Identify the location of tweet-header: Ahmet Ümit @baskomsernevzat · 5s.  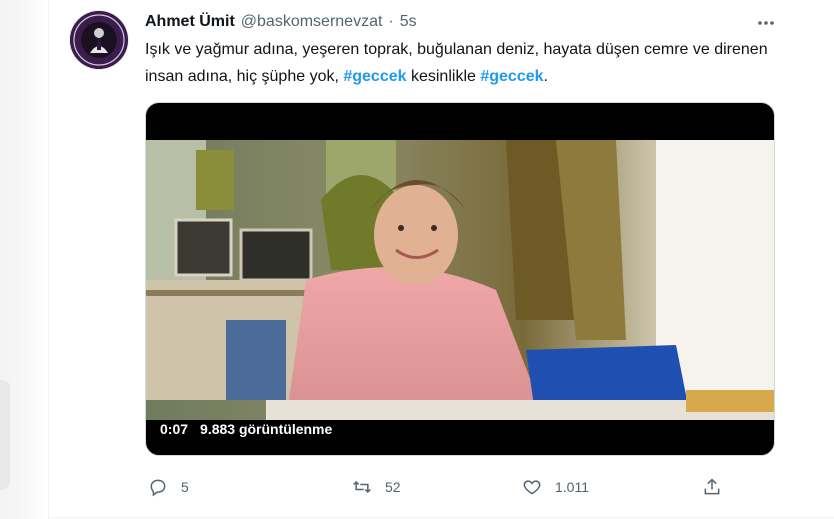
(281, 22).